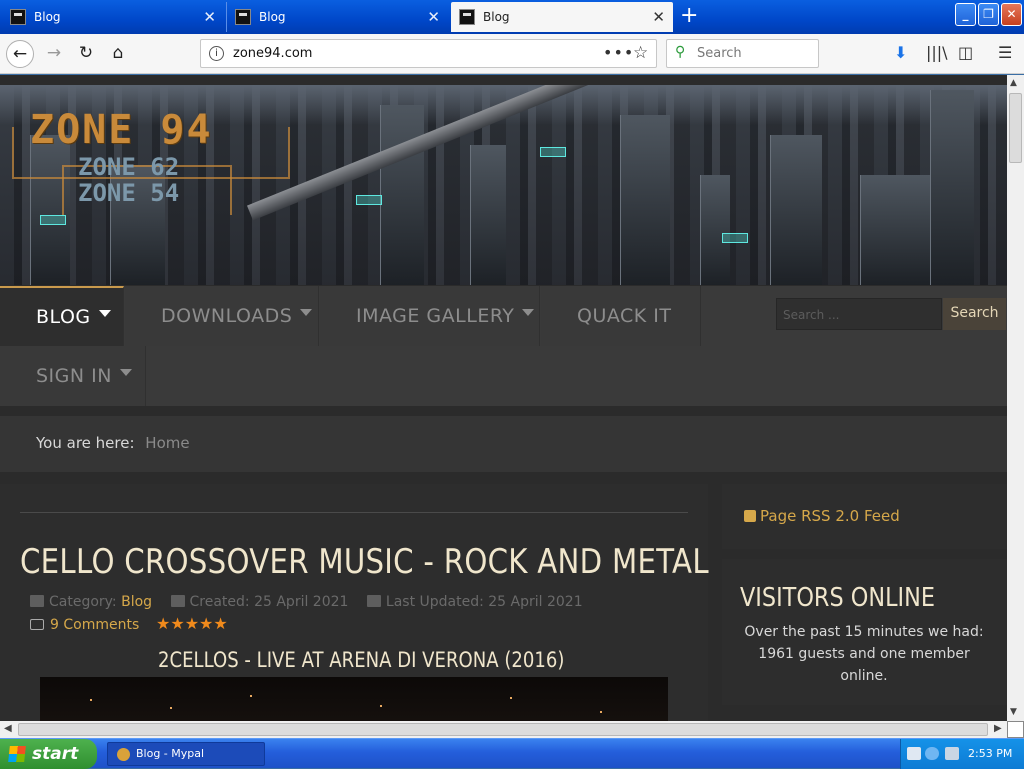  What do you see at coordinates (900, 52) in the screenshot?
I see `download-icon: ⬇` at bounding box center [900, 52].